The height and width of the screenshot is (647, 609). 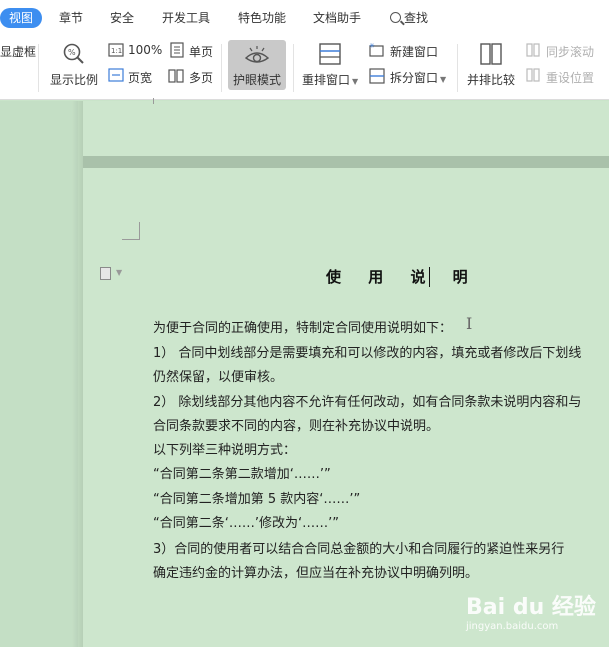 What do you see at coordinates (71, 18) in the screenshot?
I see `tab-chapter: 章节` at bounding box center [71, 18].